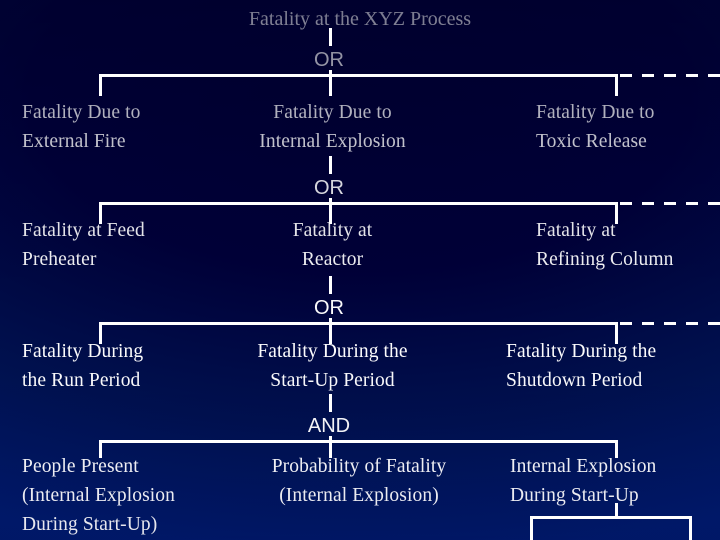 The height and width of the screenshot is (540, 720). What do you see at coordinates (531, 528) in the screenshot?
I see `connector-gate5-drop-left` at bounding box center [531, 528].